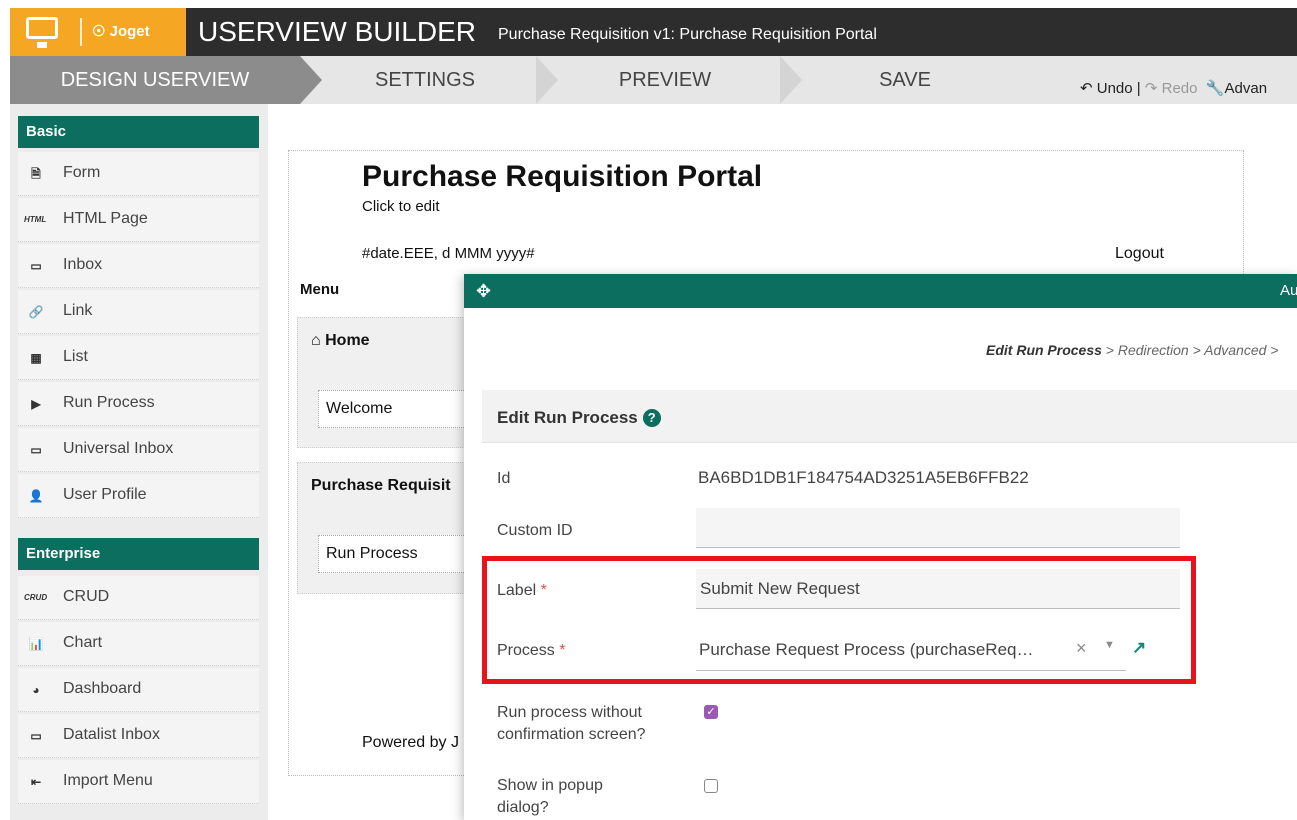 The height and width of the screenshot is (820, 1297). Describe the element at coordinates (398, 409) in the screenshot. I see `menu-item-welcome: Welcome` at that location.